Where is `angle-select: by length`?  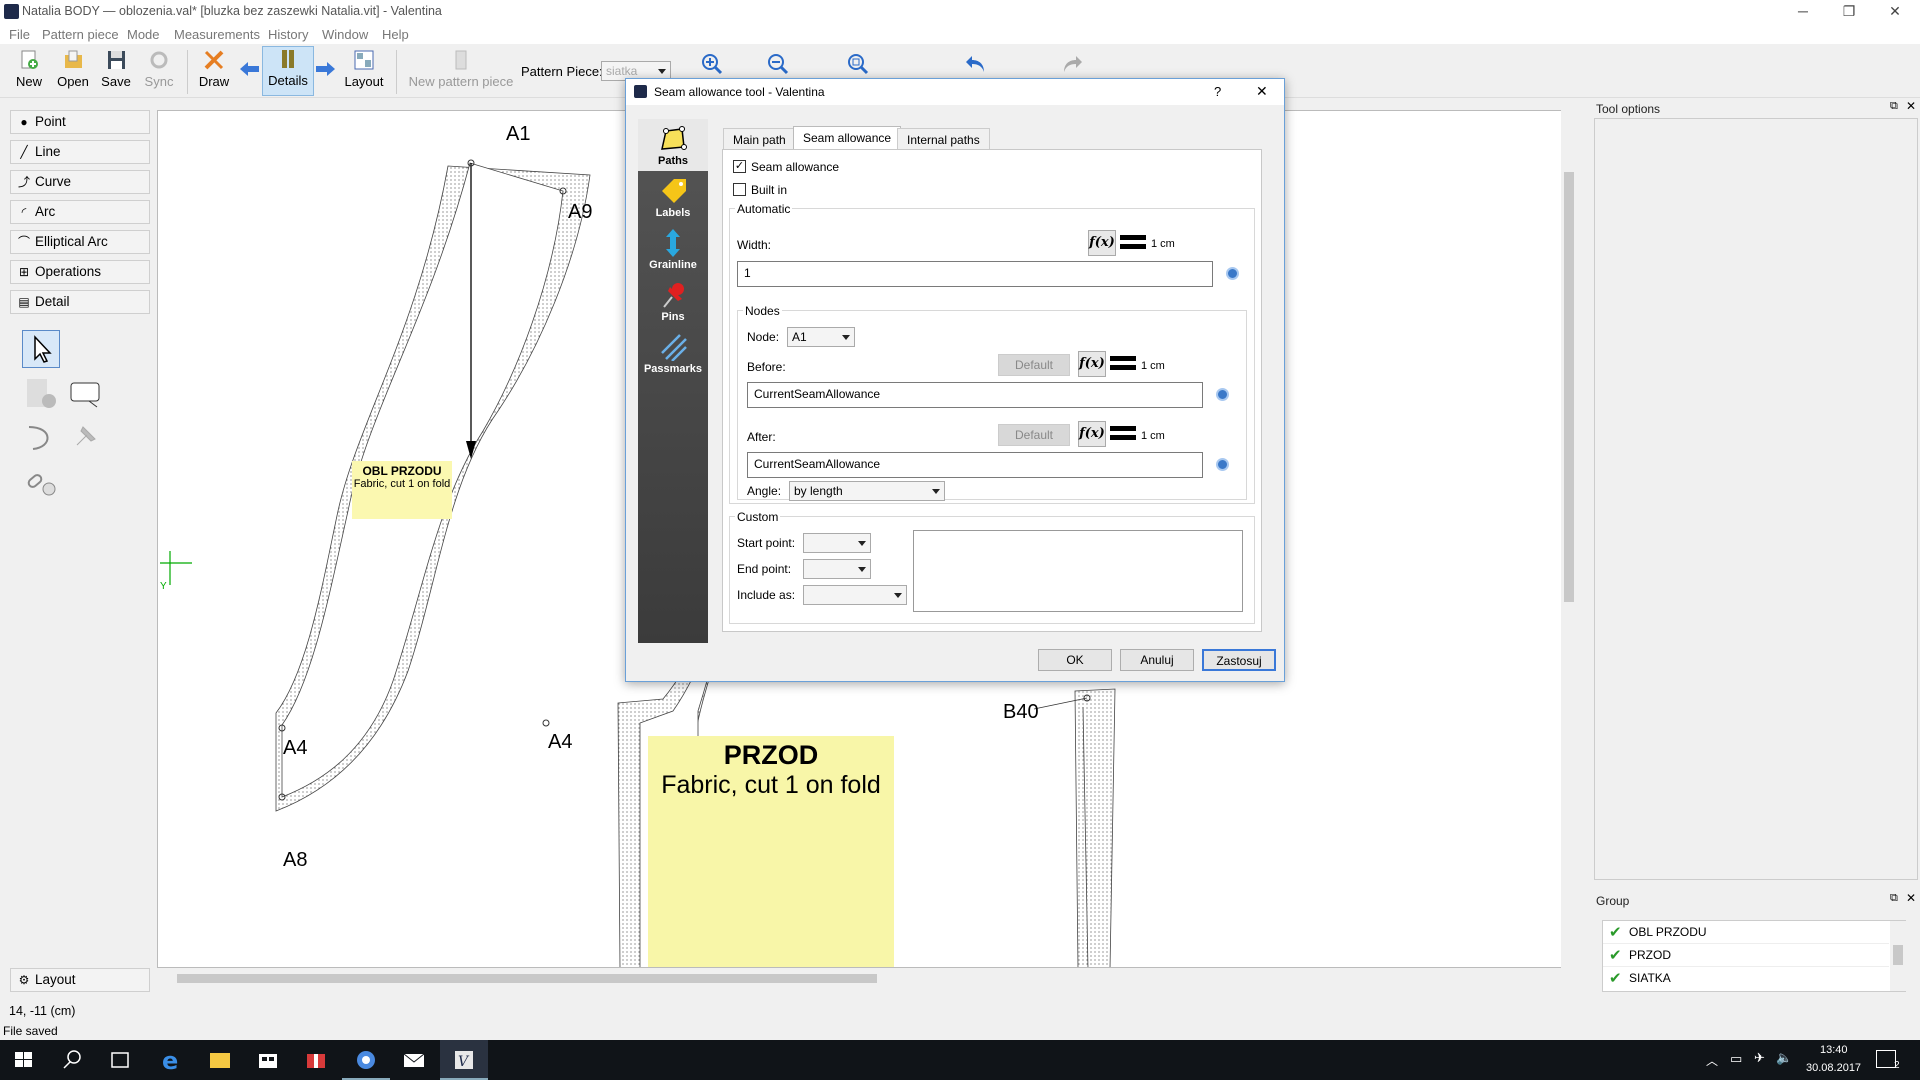
angle-select: by length is located at coordinates (867, 491).